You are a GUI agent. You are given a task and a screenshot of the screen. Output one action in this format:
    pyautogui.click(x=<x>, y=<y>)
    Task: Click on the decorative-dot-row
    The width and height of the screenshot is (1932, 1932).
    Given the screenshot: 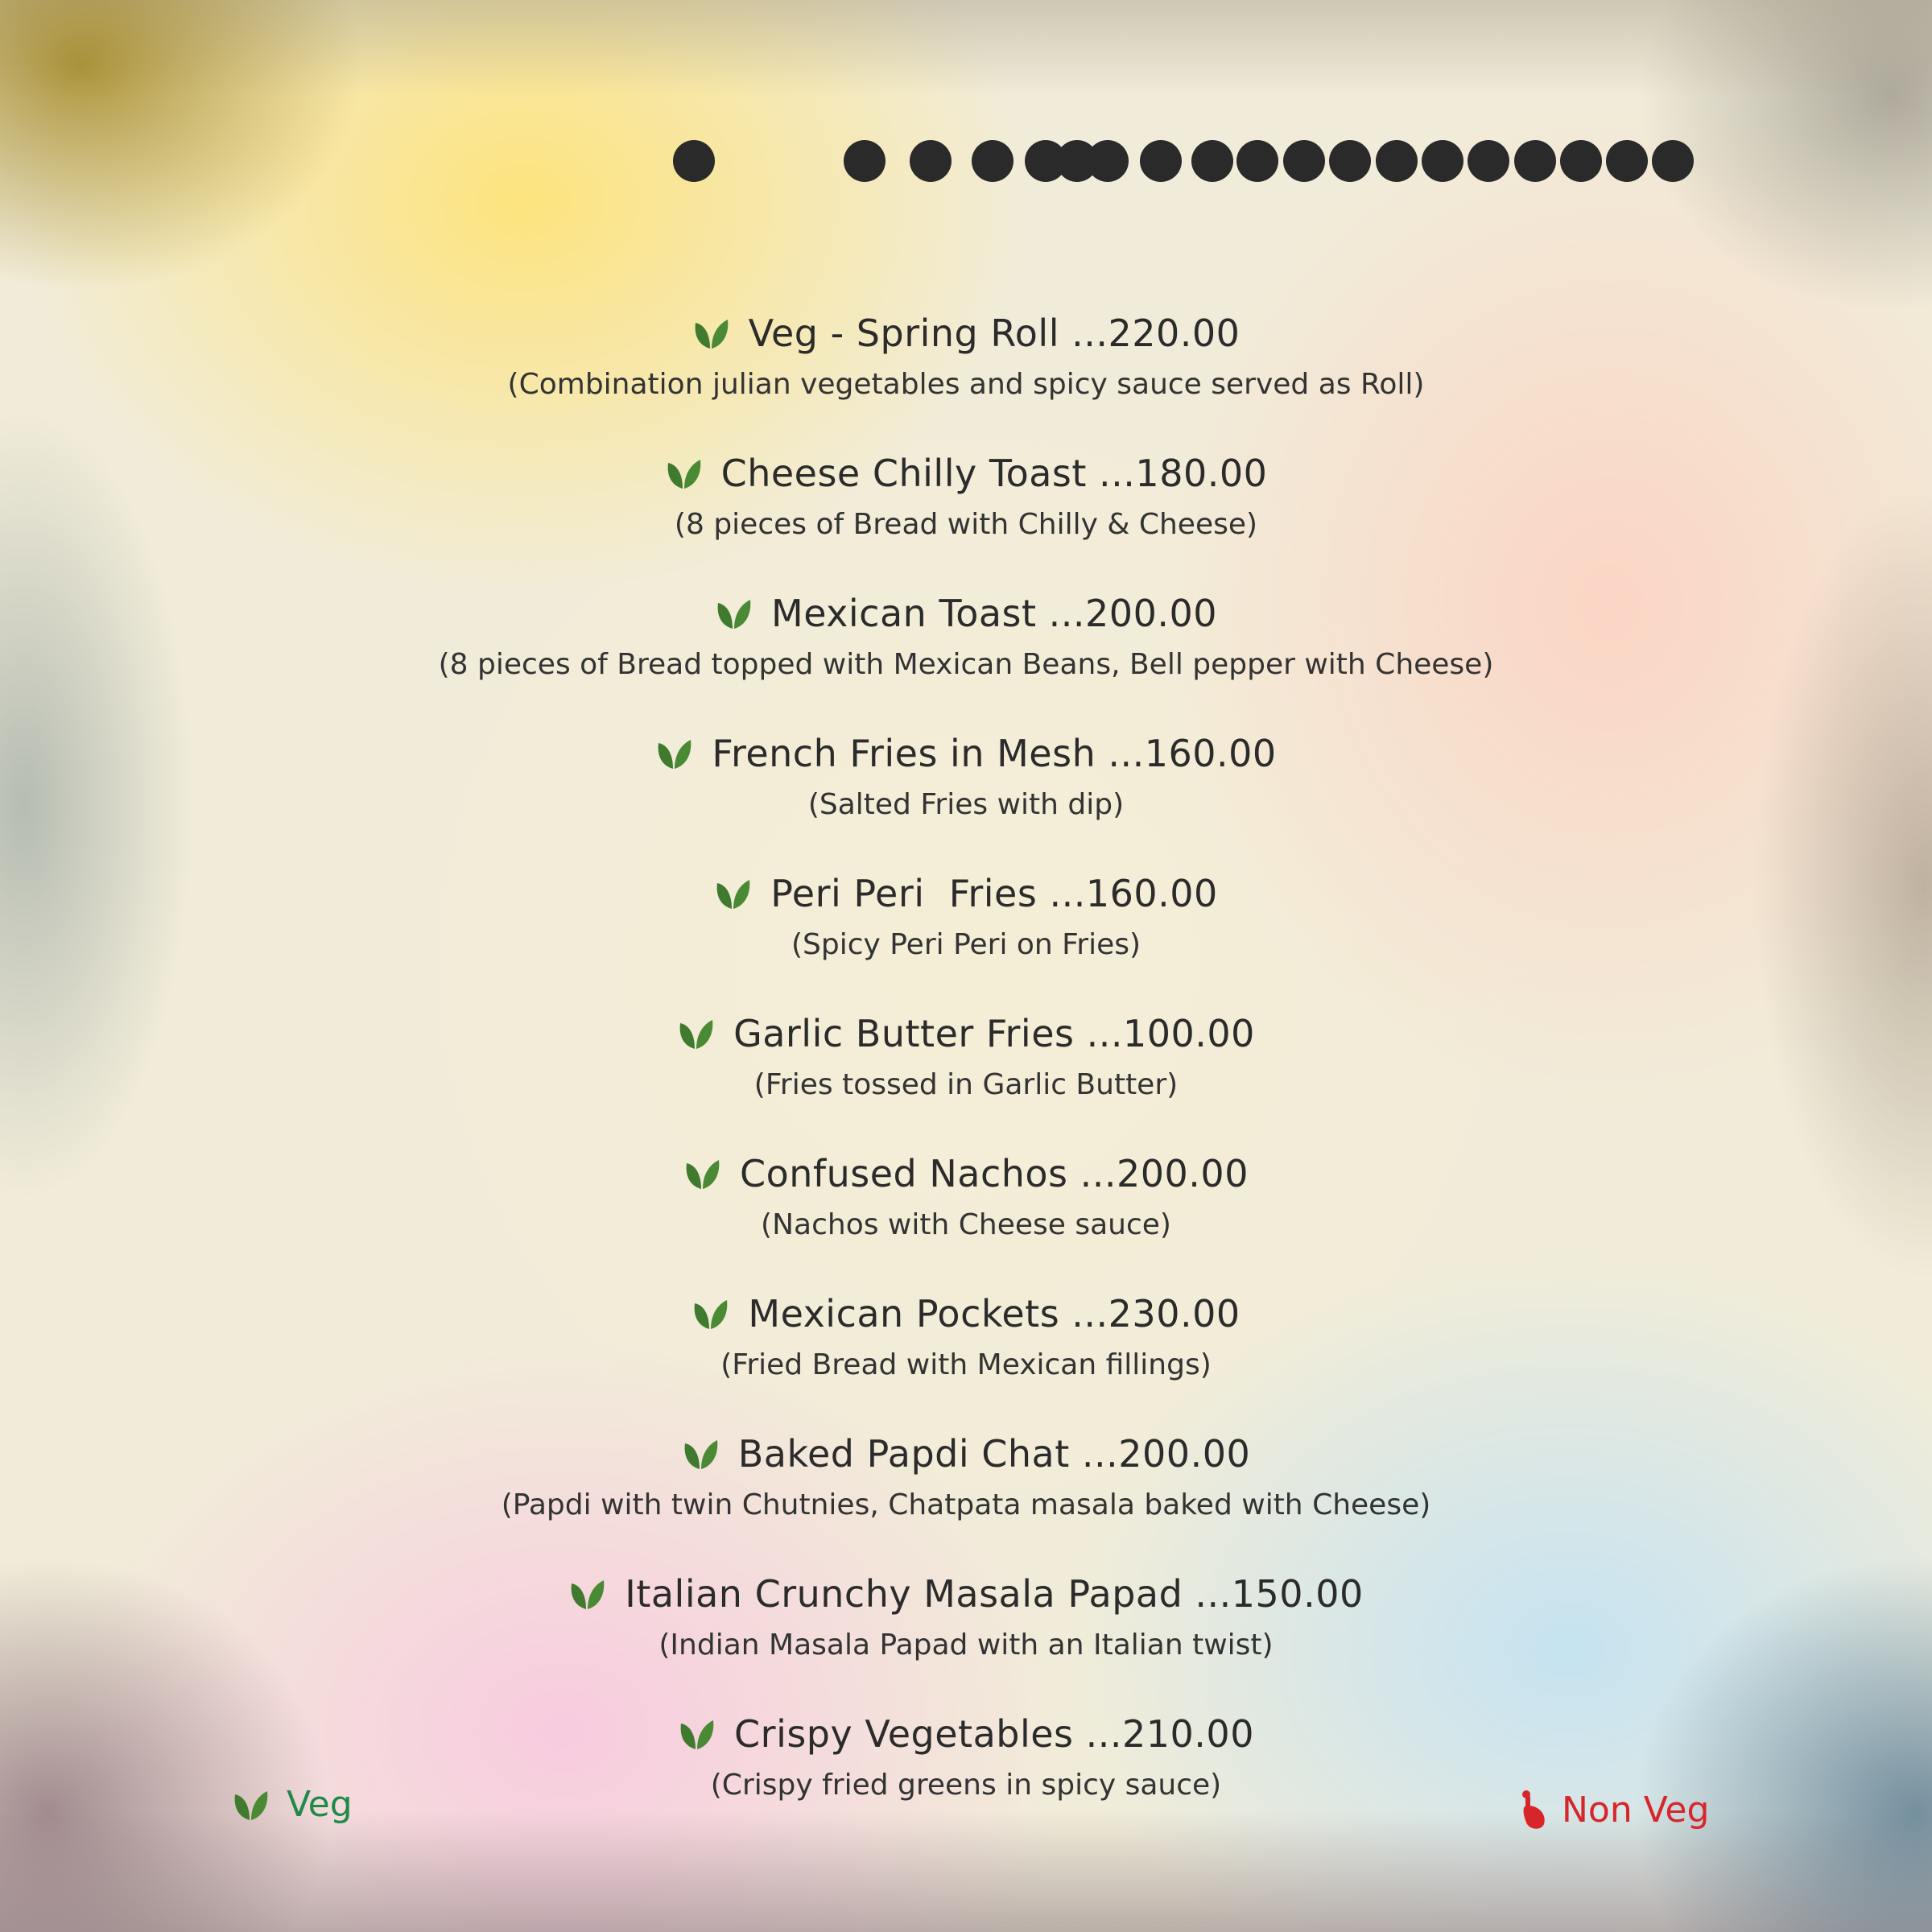 What is the action you would take?
    pyautogui.click(x=966, y=161)
    